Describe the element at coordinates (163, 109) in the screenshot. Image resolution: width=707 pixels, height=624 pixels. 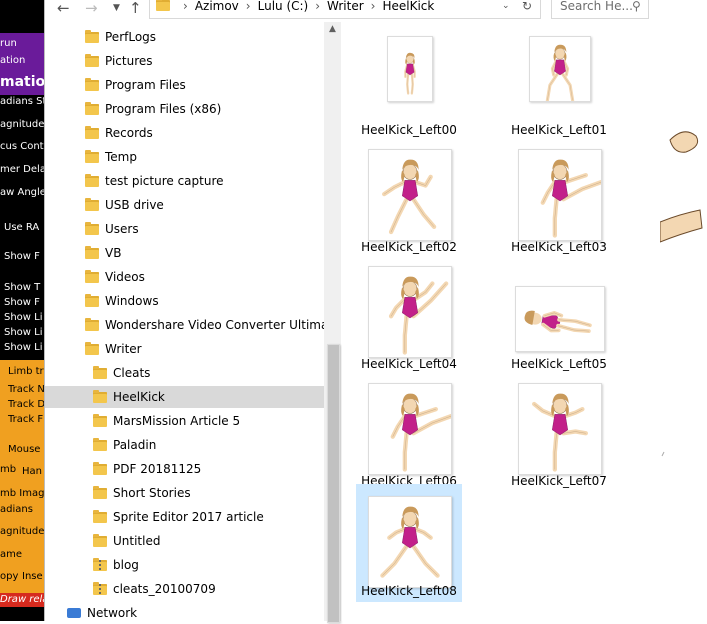
I see `nav-item-label: Program Files (x86)` at that location.